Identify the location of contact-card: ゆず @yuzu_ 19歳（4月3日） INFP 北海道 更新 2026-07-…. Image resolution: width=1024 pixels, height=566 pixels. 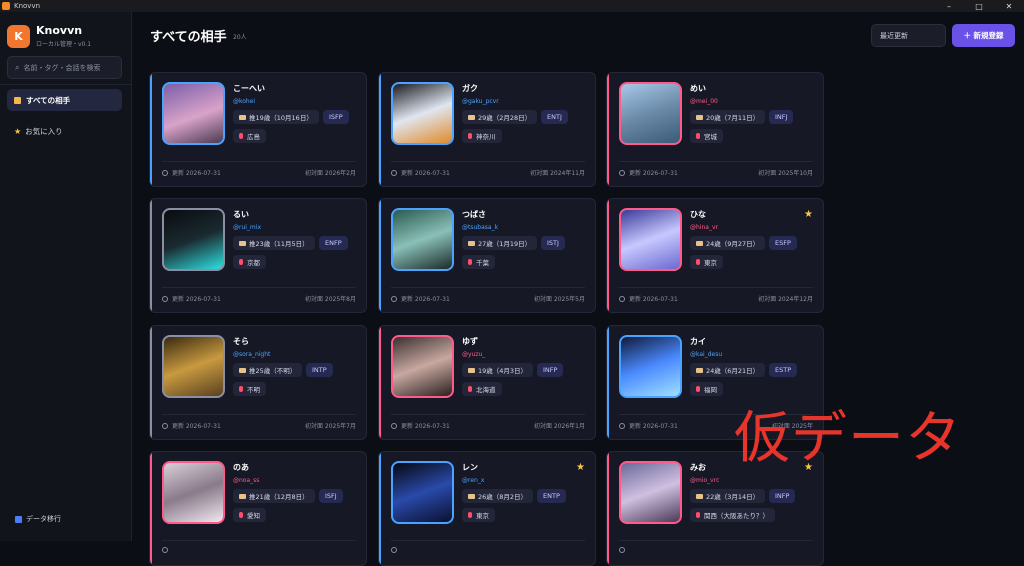
(487, 382).